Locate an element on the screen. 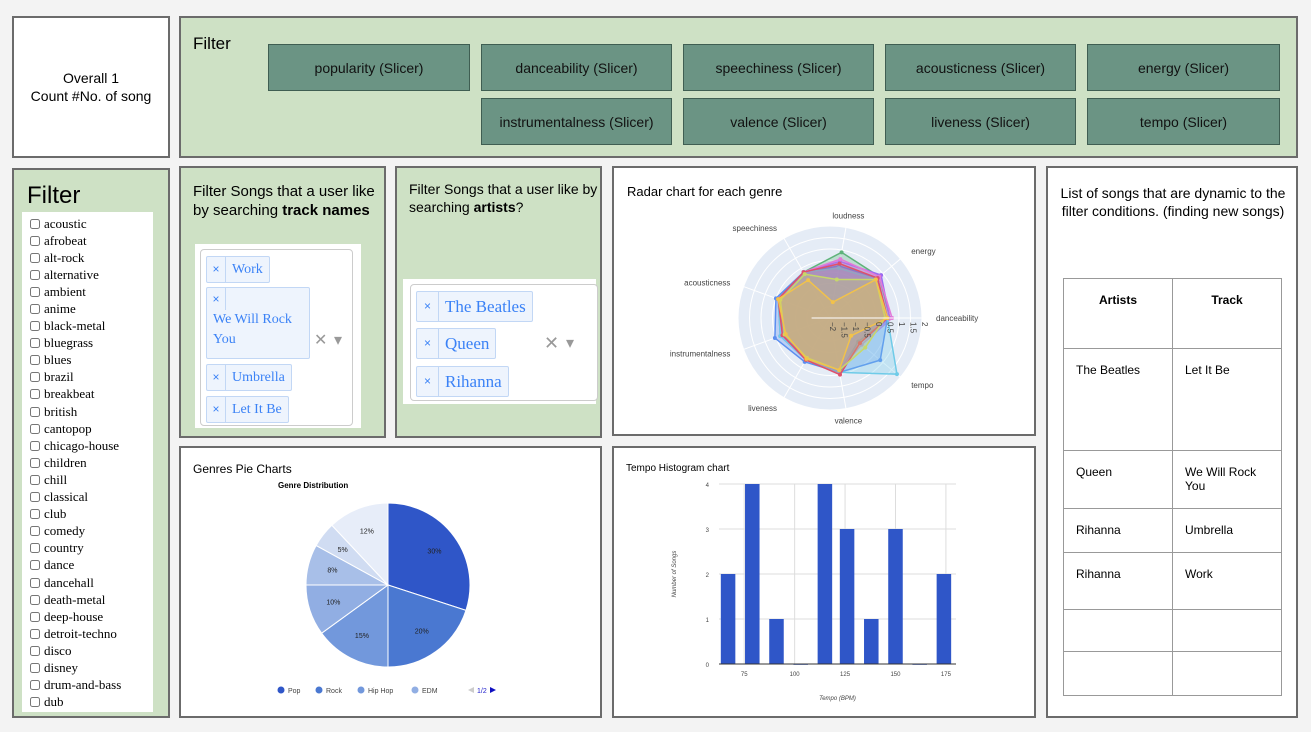  table-row is located at coordinates (1172, 630).